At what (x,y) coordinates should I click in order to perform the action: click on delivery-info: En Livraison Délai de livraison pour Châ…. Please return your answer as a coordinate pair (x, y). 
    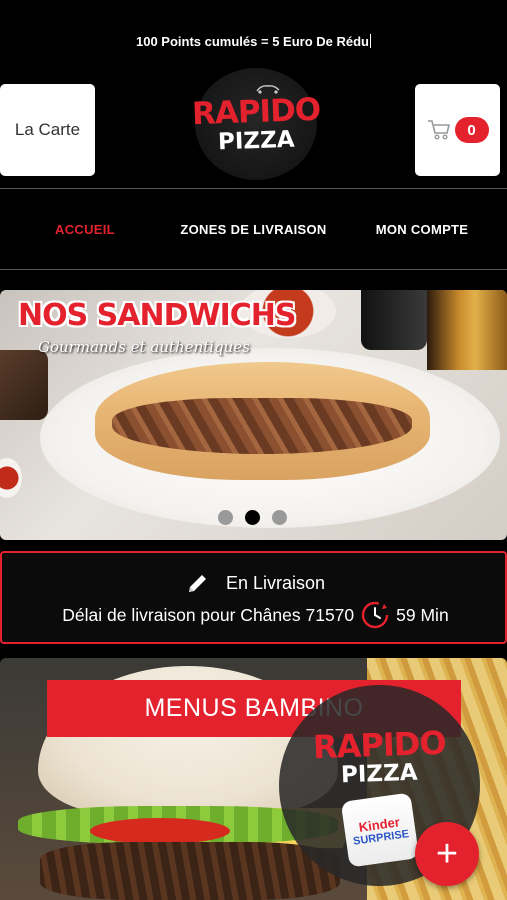
    Looking at the image, I should click on (253, 597).